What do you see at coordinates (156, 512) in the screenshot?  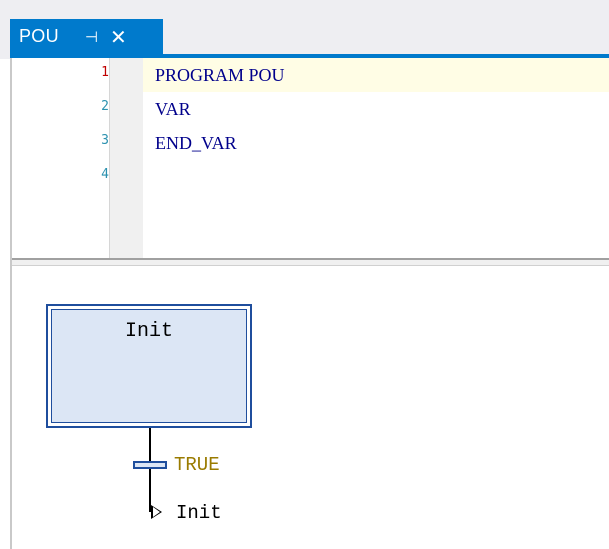 I see `sfc-jump-arrow-icon` at bounding box center [156, 512].